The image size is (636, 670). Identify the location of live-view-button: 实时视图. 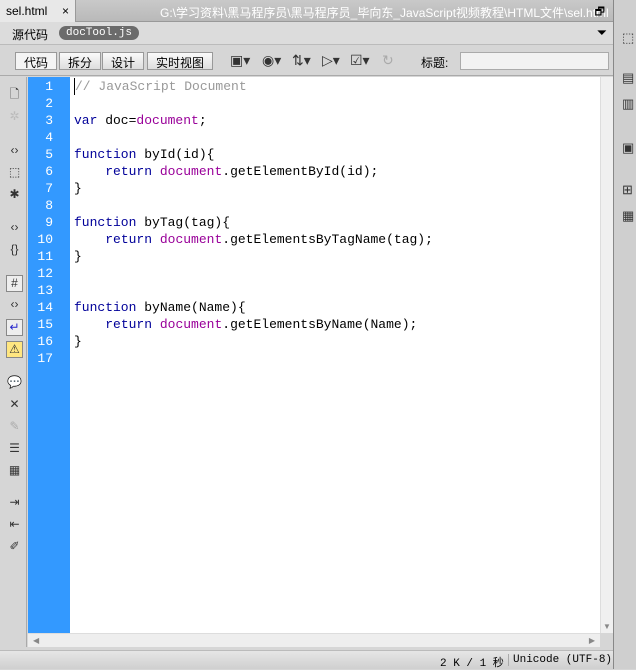
(180, 61).